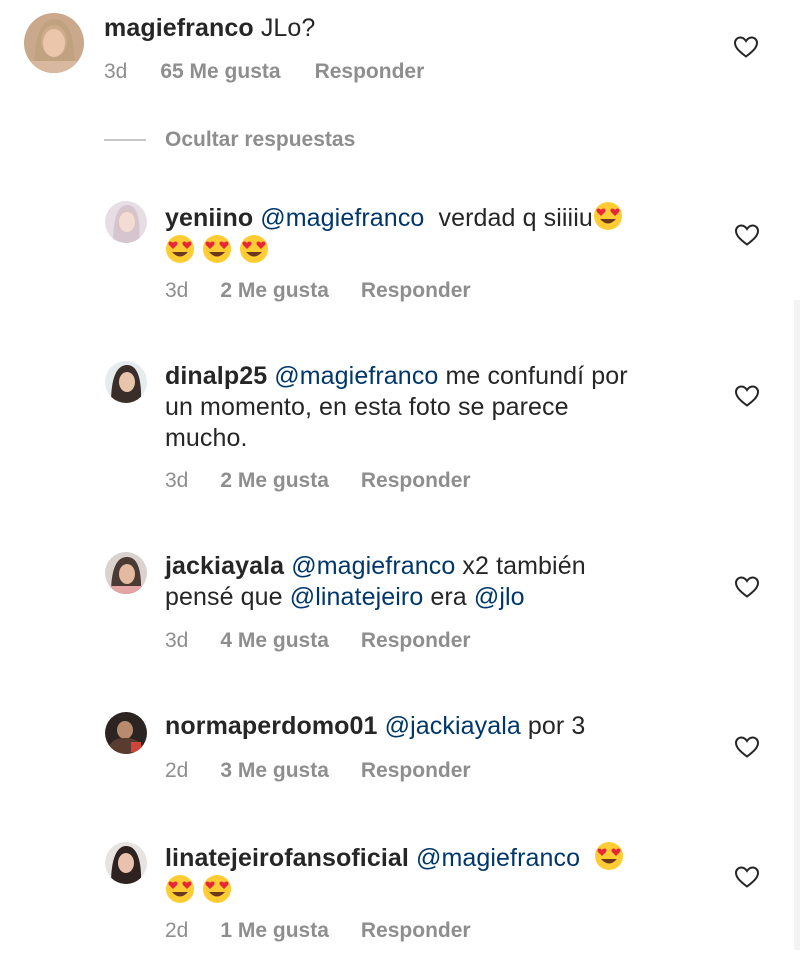  Describe the element at coordinates (453, 726) in the screenshot. I see `mention-link: @jackiayala` at that location.